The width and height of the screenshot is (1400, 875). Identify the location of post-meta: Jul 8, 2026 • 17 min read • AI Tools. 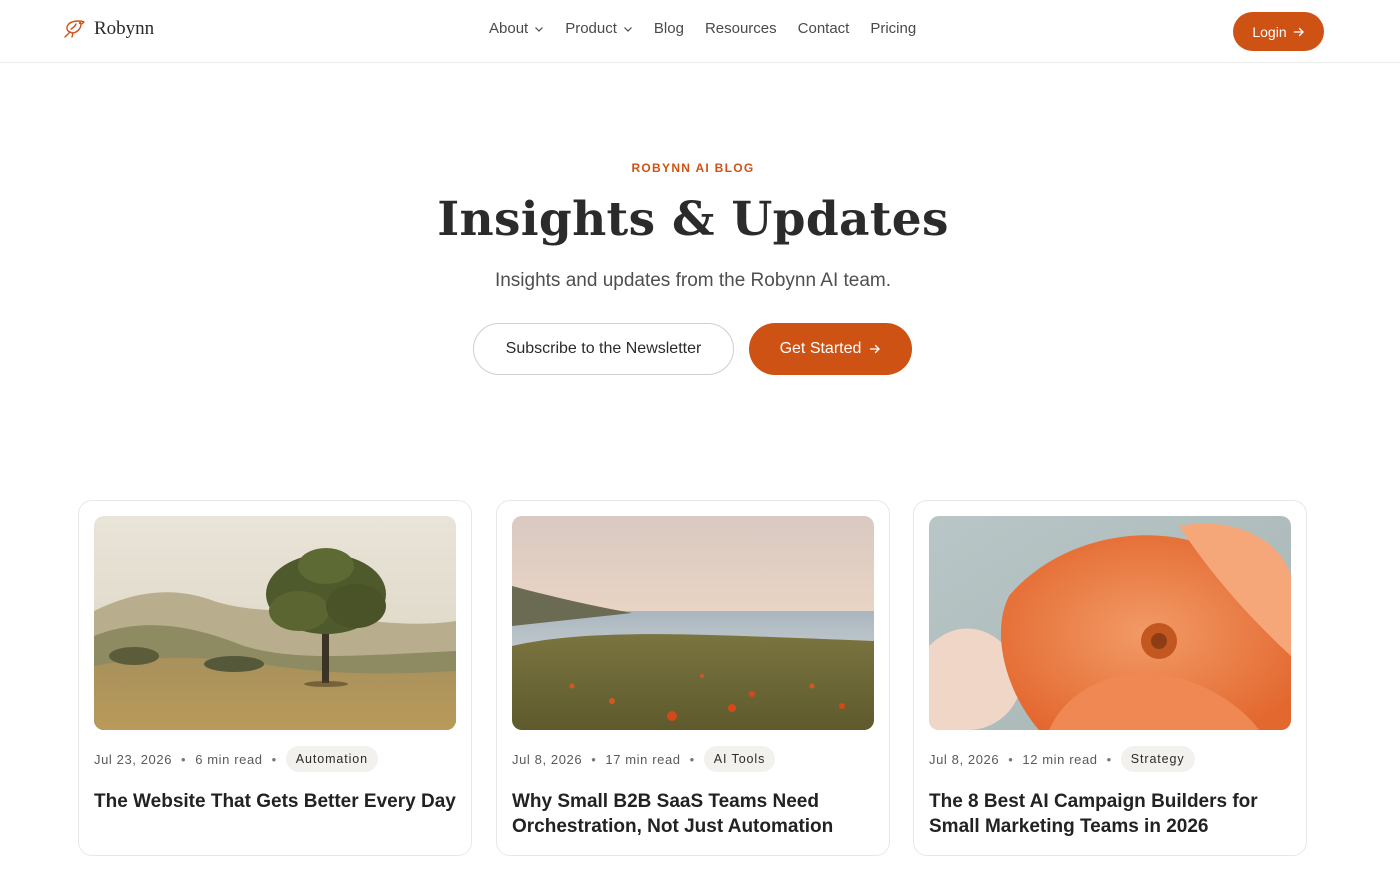
(644, 759).